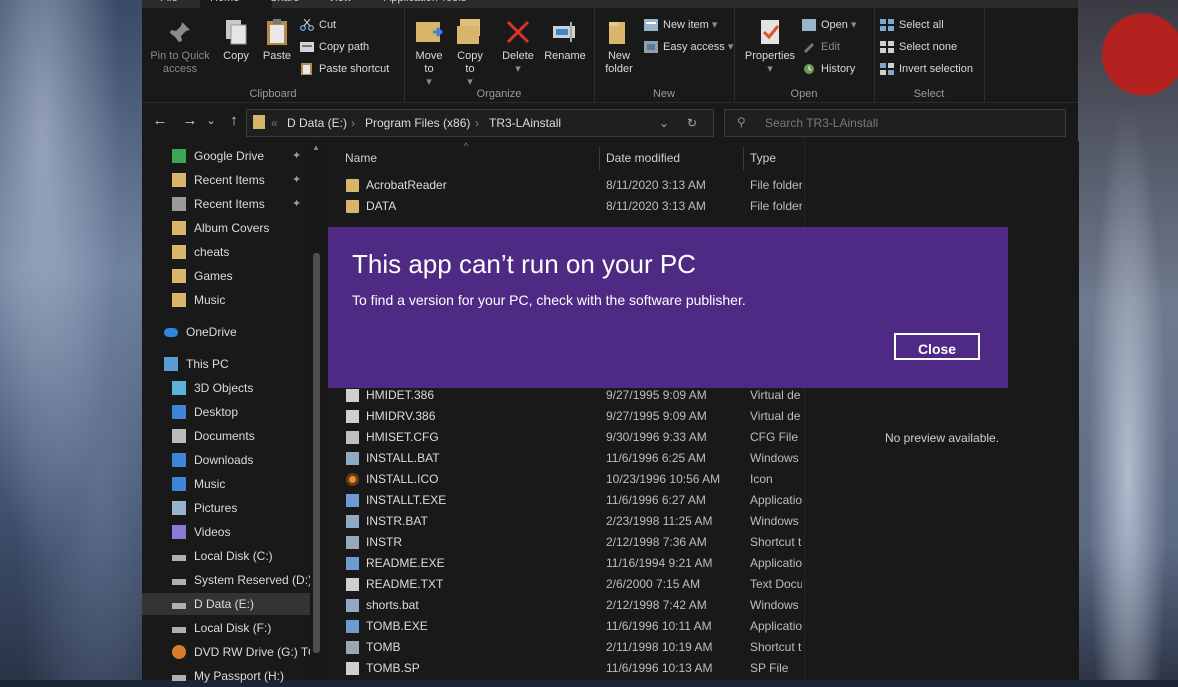 The height and width of the screenshot is (687, 1178). What do you see at coordinates (565, 668) in the screenshot?
I see `table-row: TOMB.SP 11/6/1996 10:13 AM SP File` at bounding box center [565, 668].